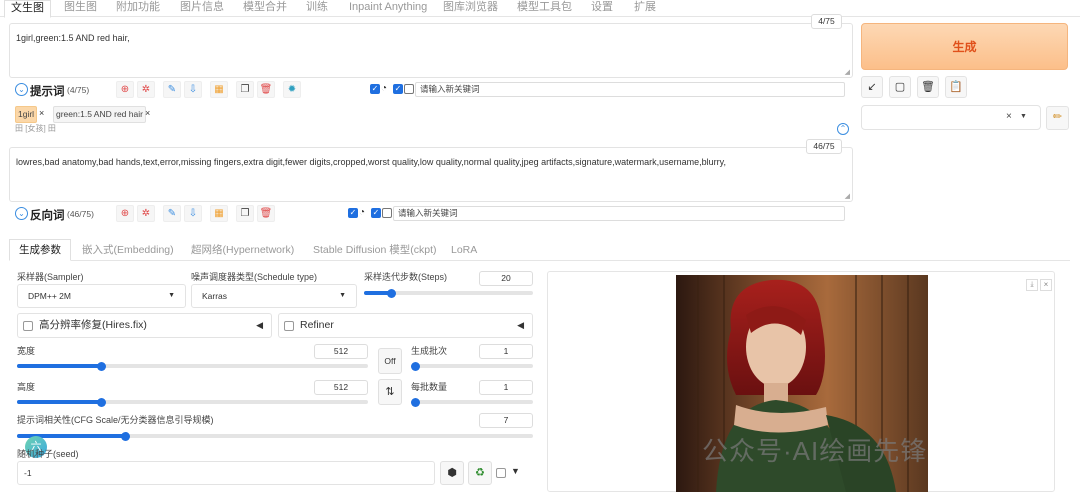 The height and width of the screenshot is (492, 1080). Describe the element at coordinates (341, 351) in the screenshot. I see `width-input: 512` at that location.